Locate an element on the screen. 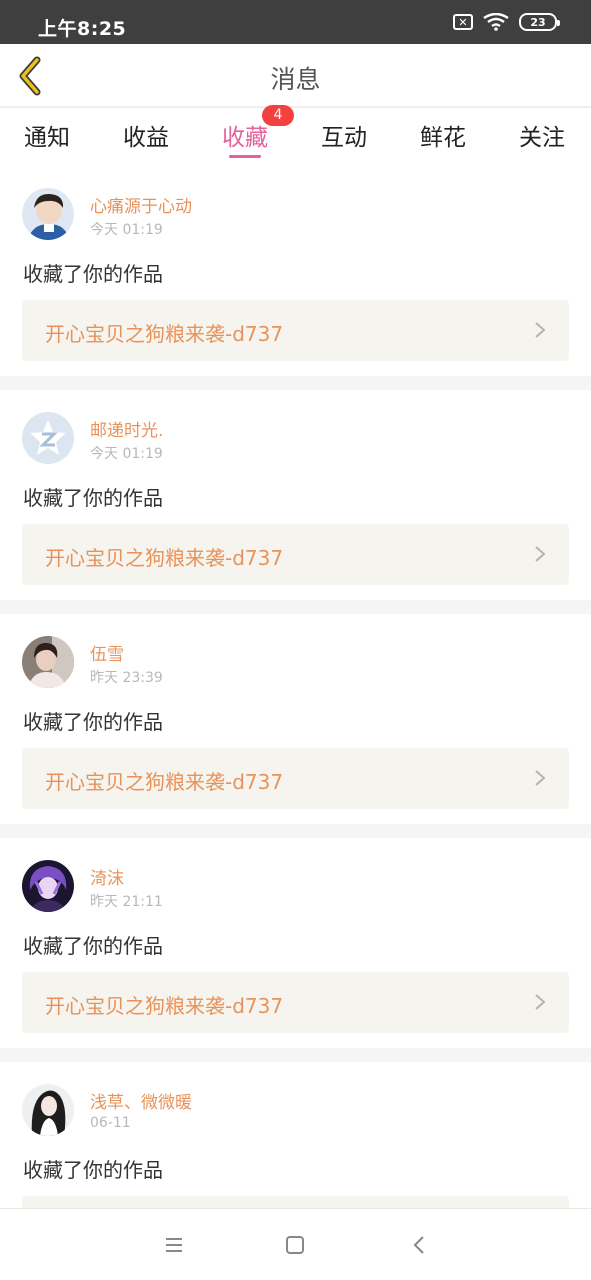  tab-label: 鲜花 is located at coordinates (443, 138).